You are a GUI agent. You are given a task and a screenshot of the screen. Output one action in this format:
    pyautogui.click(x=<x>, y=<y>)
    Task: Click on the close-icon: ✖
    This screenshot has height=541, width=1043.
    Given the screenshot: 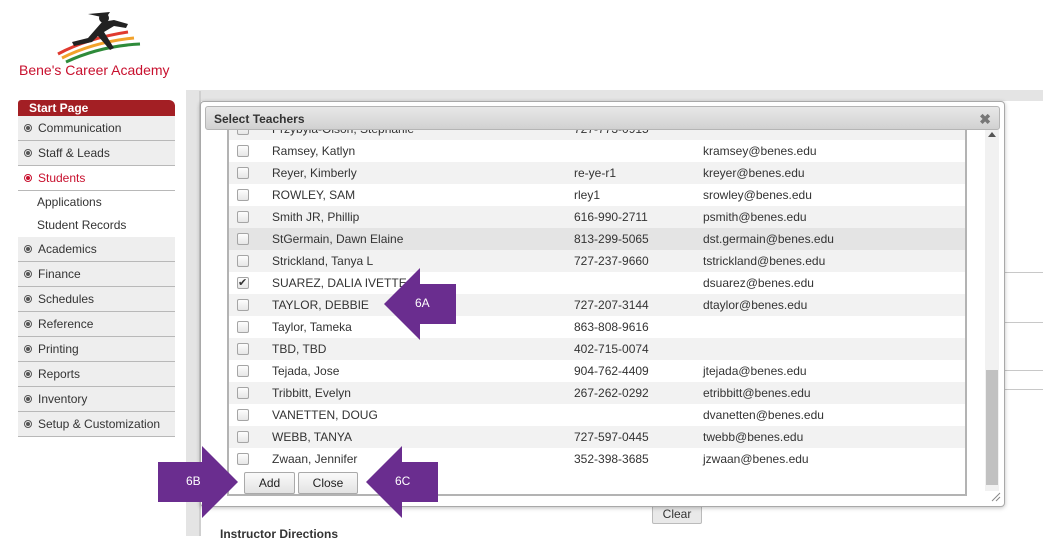 What is the action you would take?
    pyautogui.click(x=985, y=119)
    